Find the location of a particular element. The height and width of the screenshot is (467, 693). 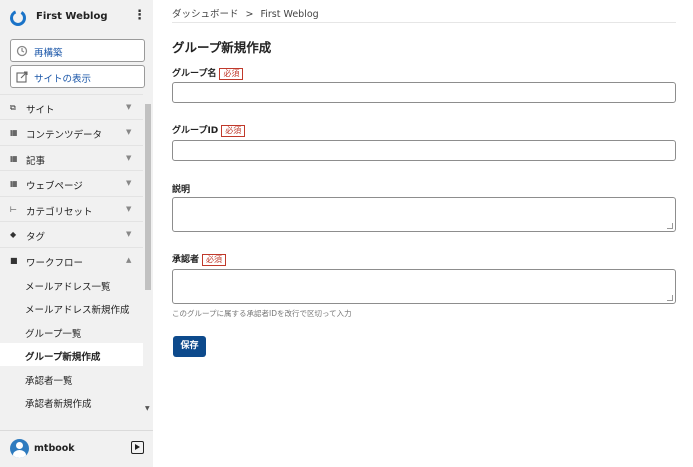

sidebar-footer: mtbook is located at coordinates (76, 448).